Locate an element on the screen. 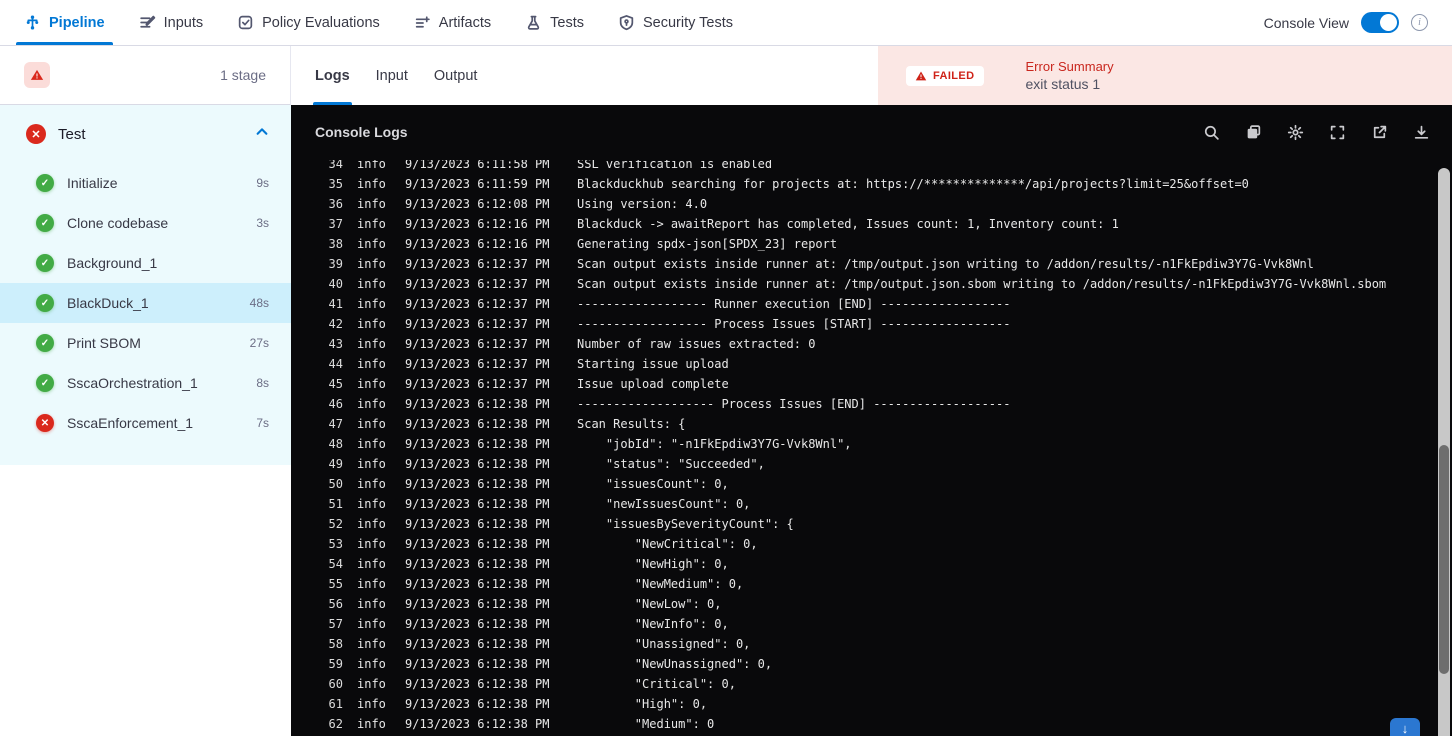  failed-badge: FAILED is located at coordinates (945, 75).